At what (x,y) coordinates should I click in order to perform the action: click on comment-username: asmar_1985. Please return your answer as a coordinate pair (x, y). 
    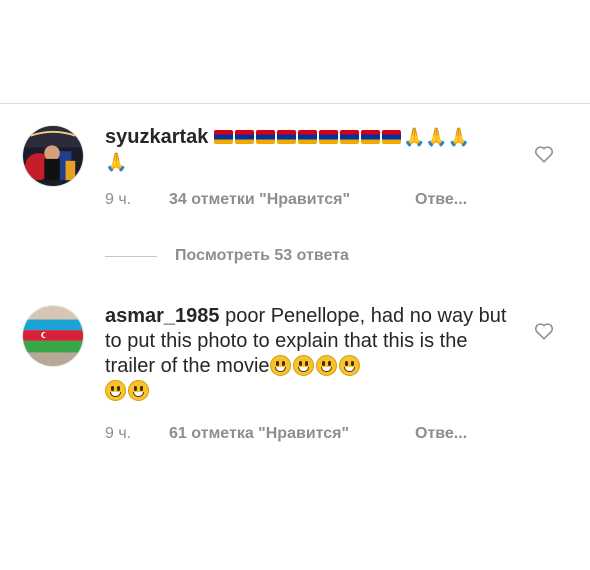
    Looking at the image, I should click on (162, 316).